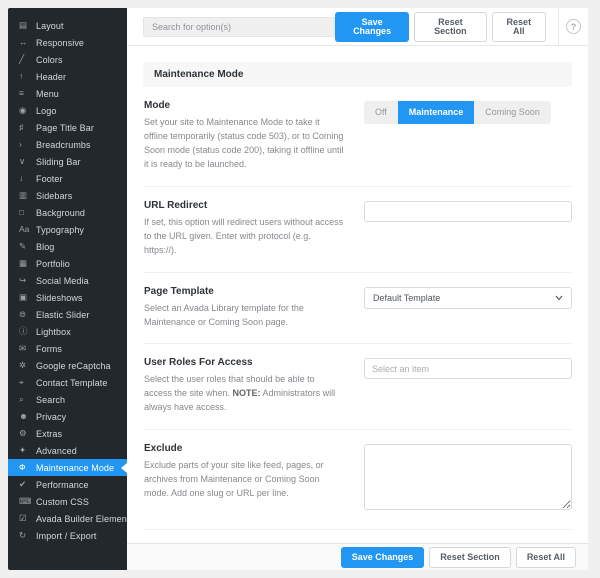 Image resolution: width=600 pixels, height=578 pixels. I want to click on sidebar-item-portfolio: ▦ Portfolio, so click(67, 263).